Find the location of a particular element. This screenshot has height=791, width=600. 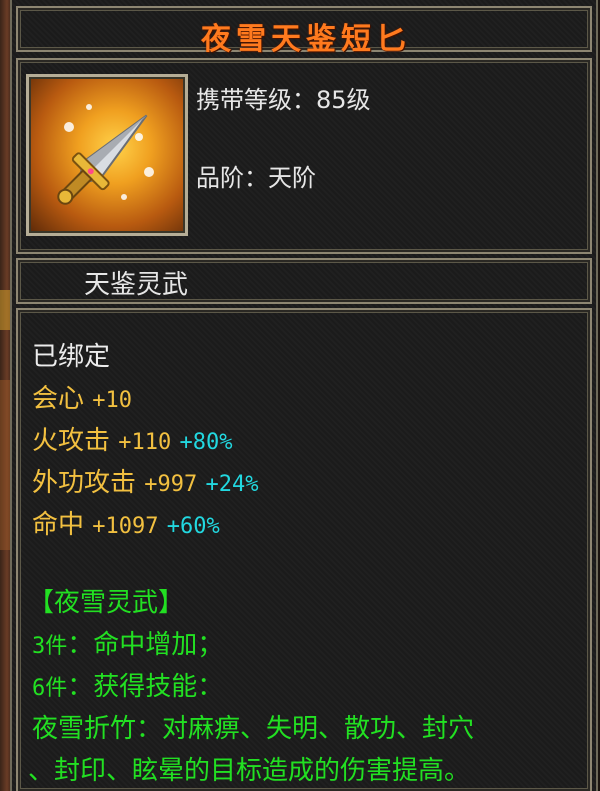

stat-name: 火攻击 is located at coordinates (71, 441).